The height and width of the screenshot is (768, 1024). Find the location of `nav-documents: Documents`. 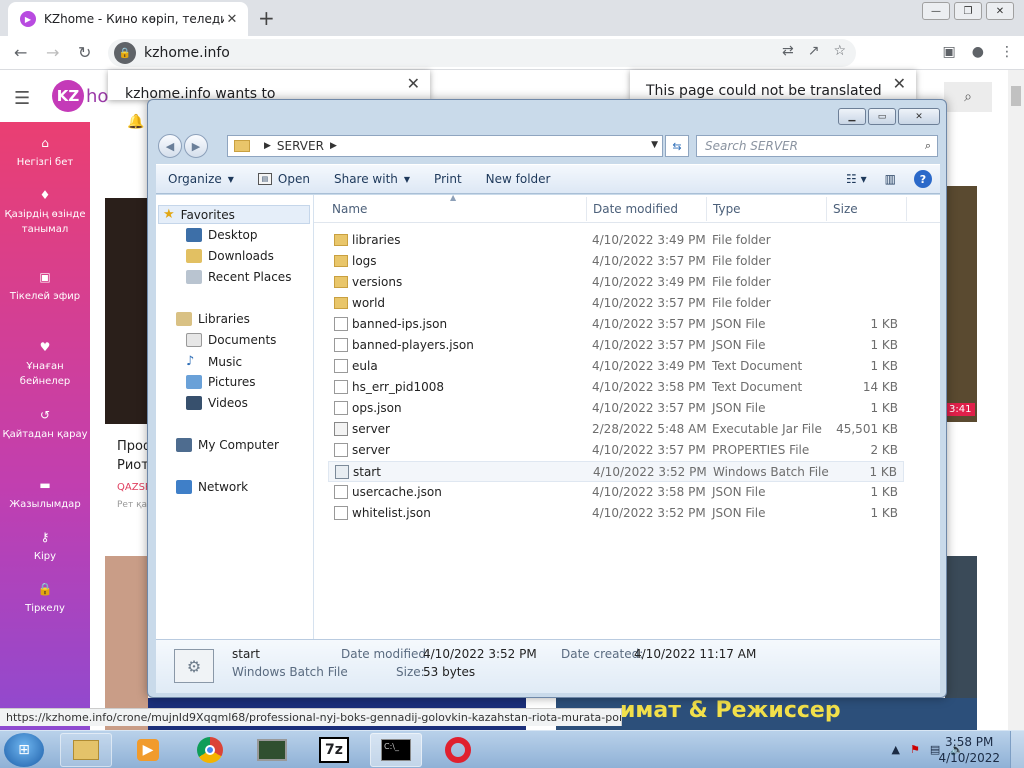

nav-documents: Documents is located at coordinates (231, 340).